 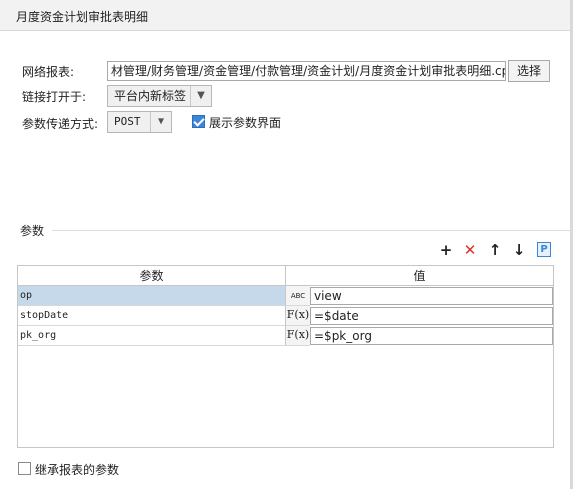 What do you see at coordinates (150, 96) in the screenshot?
I see `link-open-value: 平台内新标签` at bounding box center [150, 96].